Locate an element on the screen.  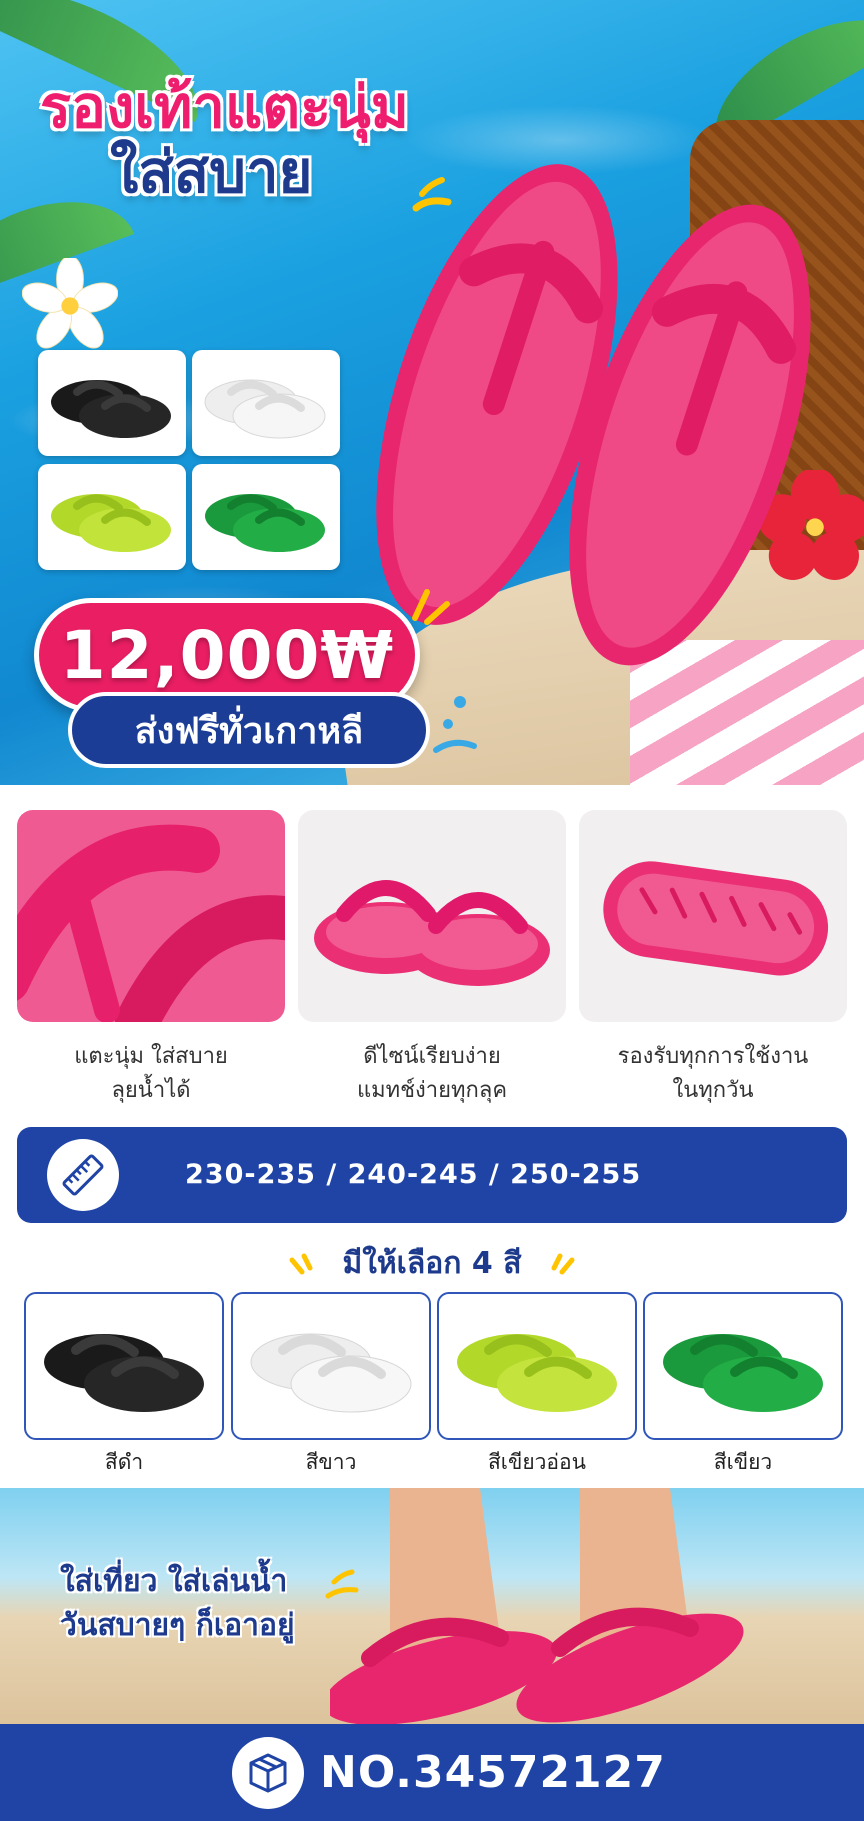
ruler-icon-badge is located at coordinates (83, 1175).